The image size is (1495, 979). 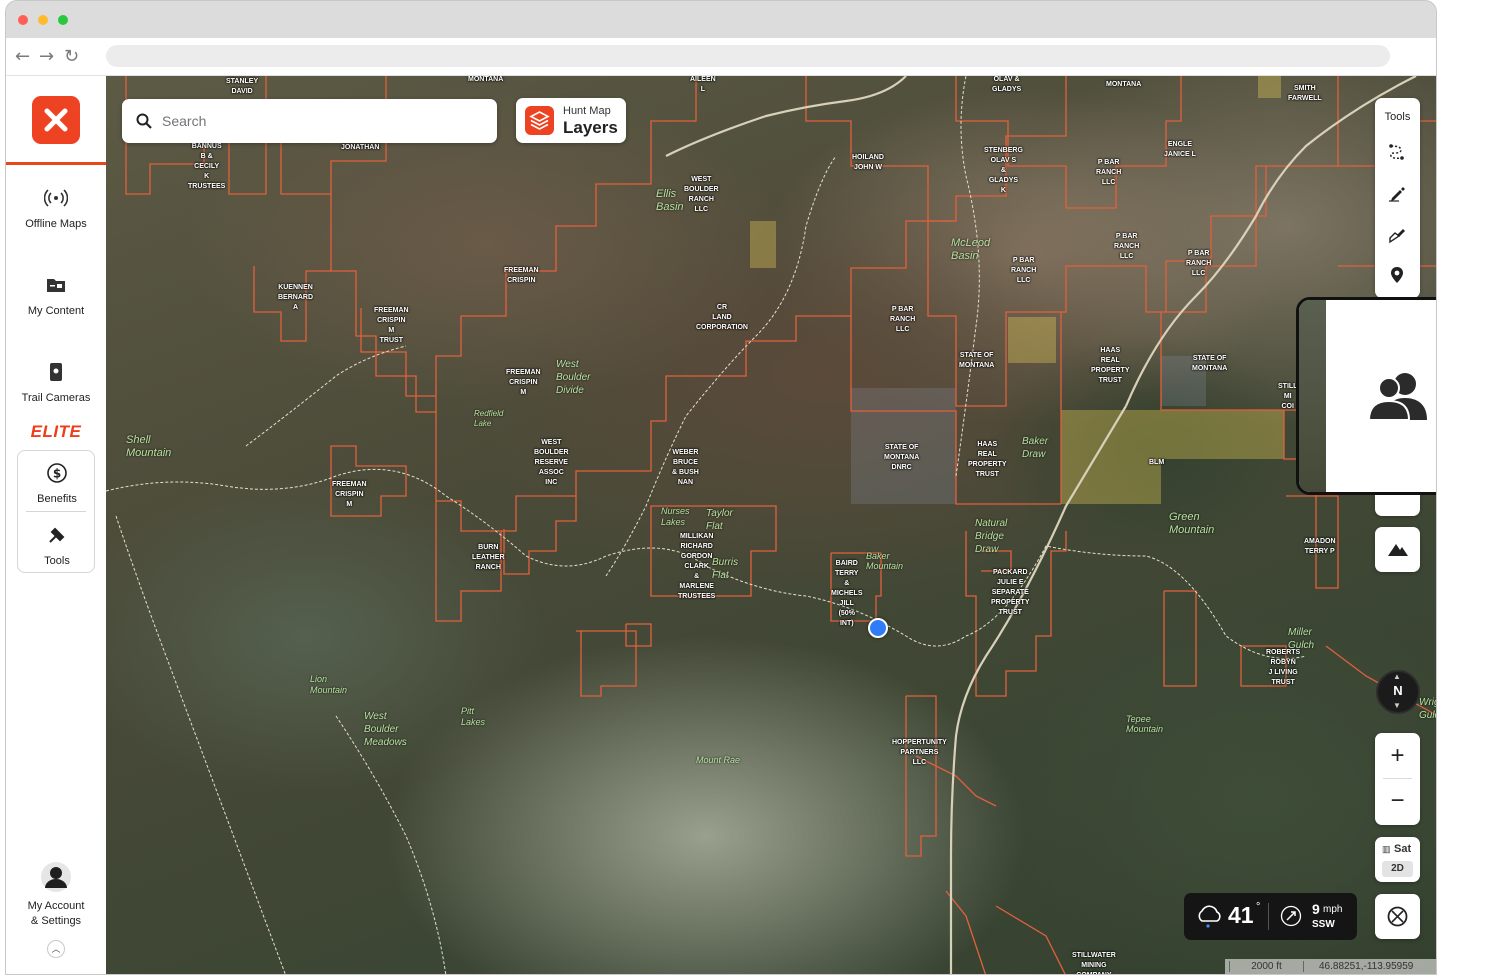 I want to click on geo-label: Pitt Lakes, so click(x=473, y=716).